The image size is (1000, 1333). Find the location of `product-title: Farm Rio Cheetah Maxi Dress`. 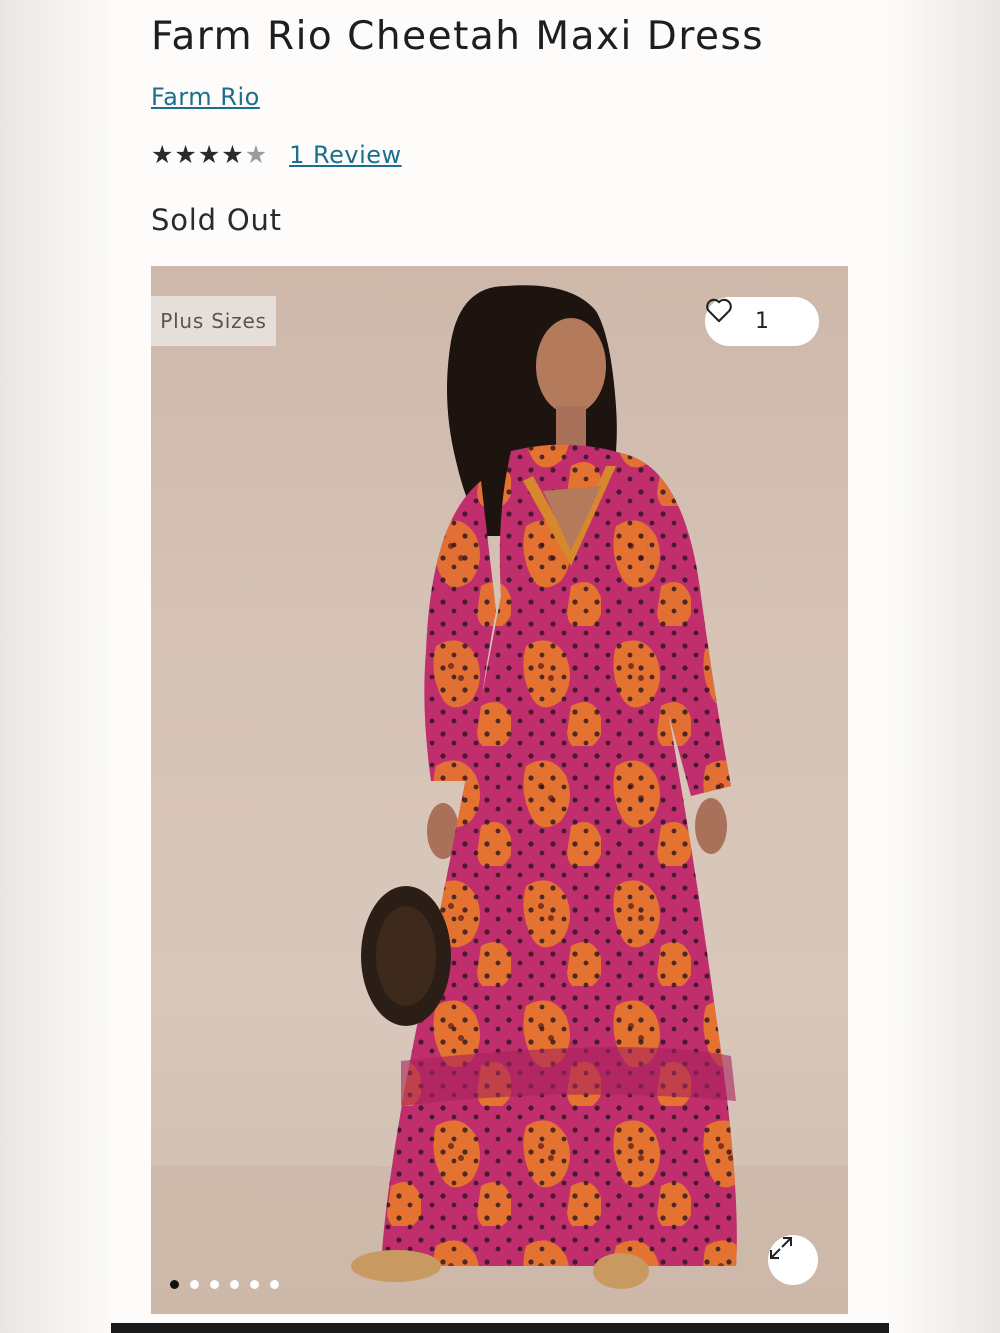

product-title: Farm Rio Cheetah Maxi Dress is located at coordinates (458, 36).